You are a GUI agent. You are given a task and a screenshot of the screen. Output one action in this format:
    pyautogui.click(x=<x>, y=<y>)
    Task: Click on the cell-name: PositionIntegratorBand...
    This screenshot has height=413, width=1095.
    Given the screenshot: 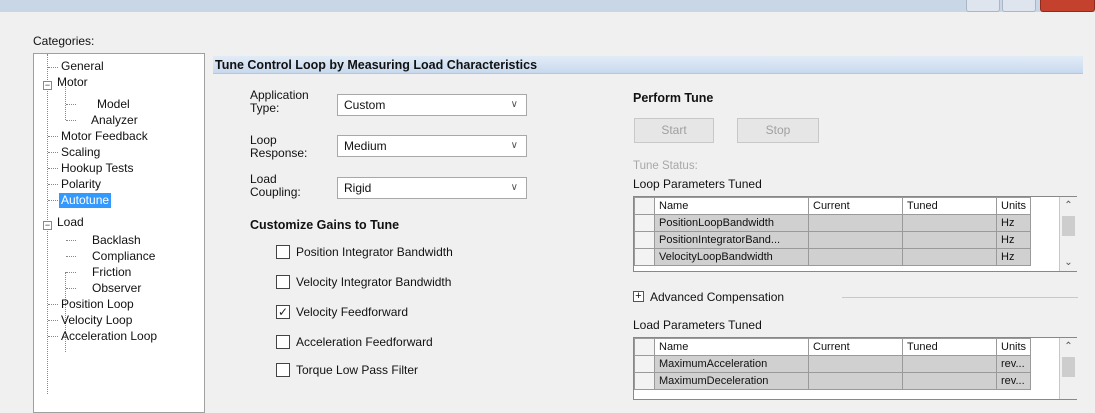 What is the action you would take?
    pyautogui.click(x=731, y=240)
    